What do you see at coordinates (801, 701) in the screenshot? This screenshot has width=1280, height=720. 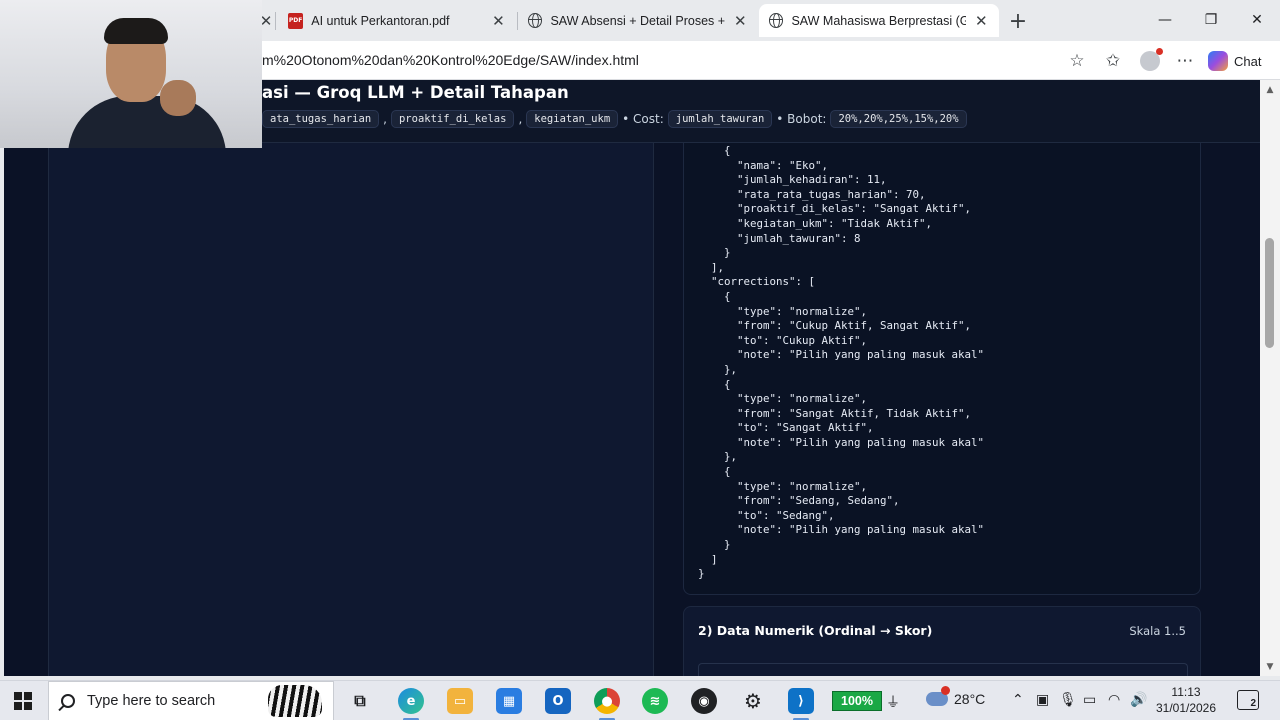 I see `vscode-icon: ⟩` at bounding box center [801, 701].